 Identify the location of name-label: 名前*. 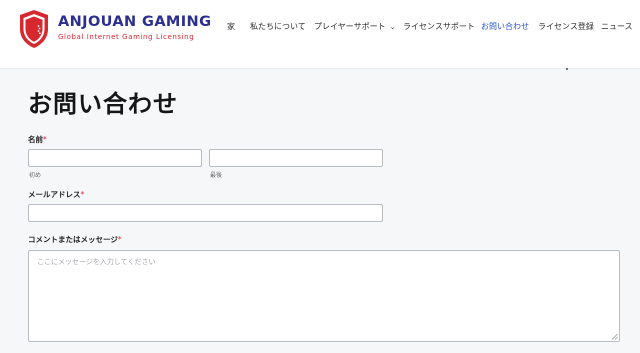
(37, 139).